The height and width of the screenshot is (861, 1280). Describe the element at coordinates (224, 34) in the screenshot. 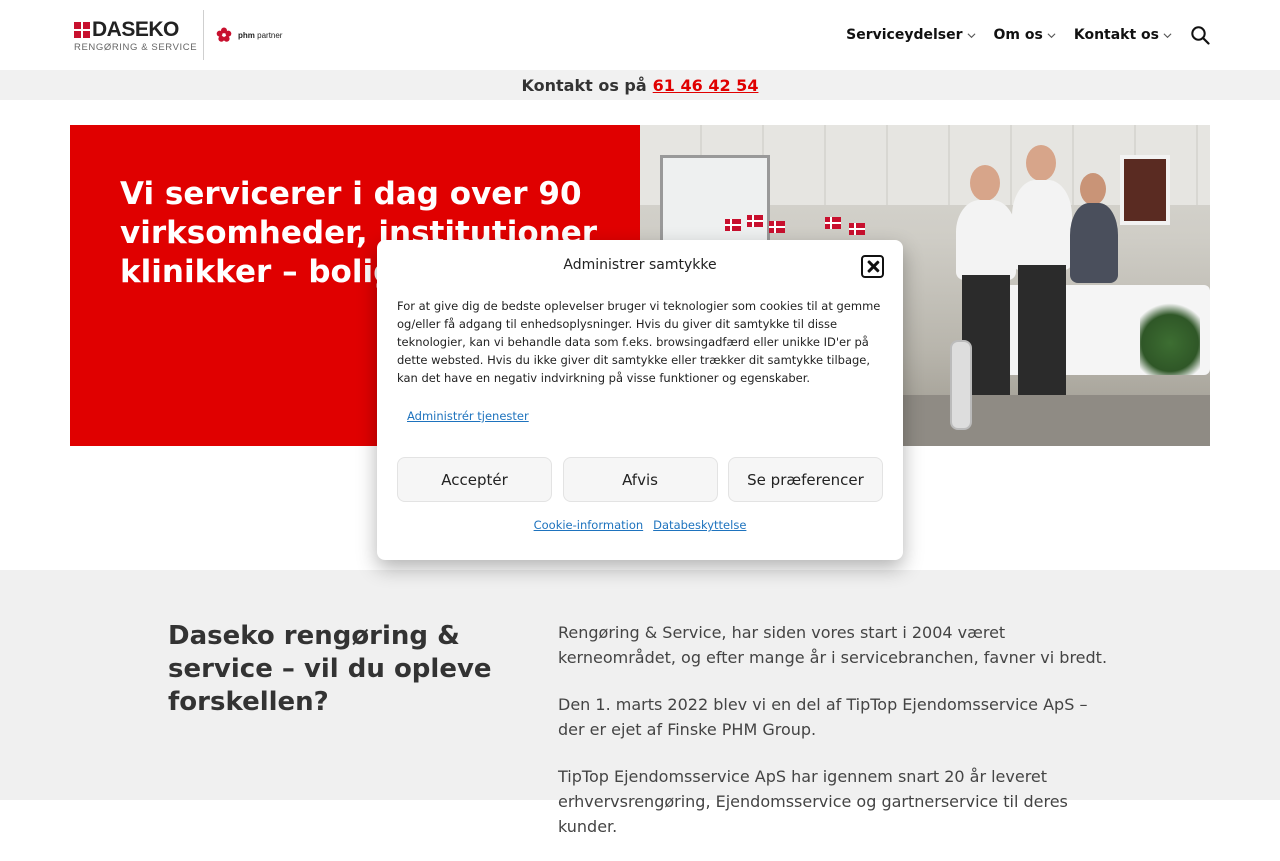

I see `flower-icon` at that location.